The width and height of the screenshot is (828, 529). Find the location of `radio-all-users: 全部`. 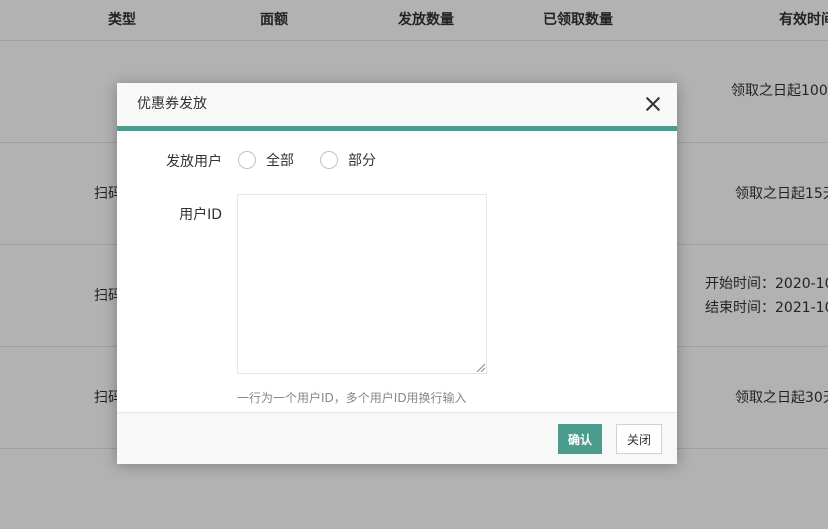

radio-all-users: 全部 is located at coordinates (266, 160).